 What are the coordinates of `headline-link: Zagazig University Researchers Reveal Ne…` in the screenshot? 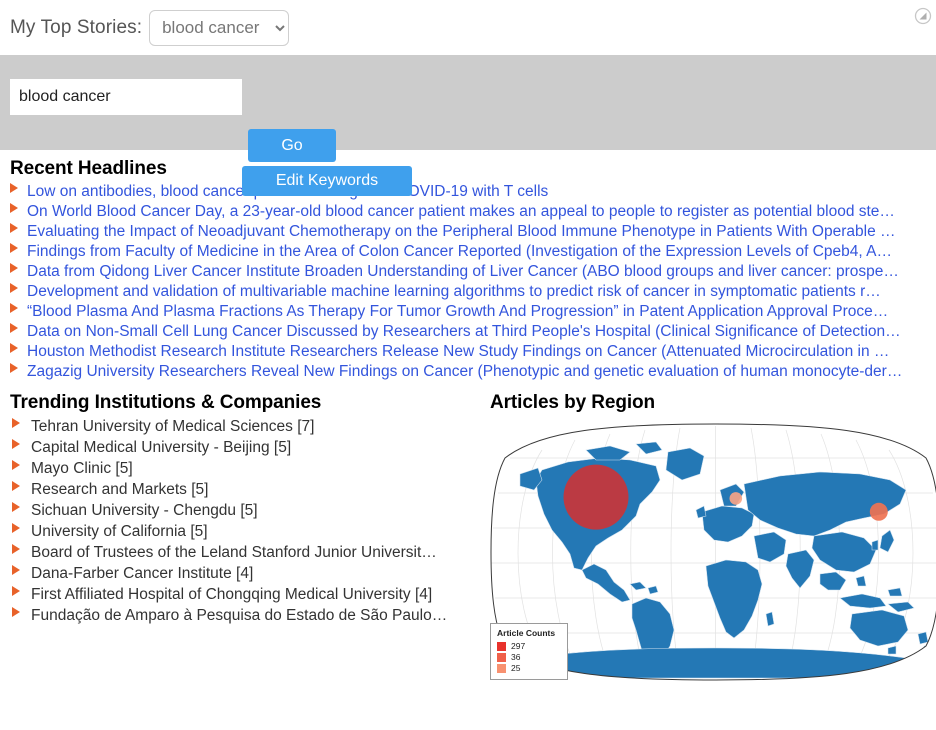 It's located at (464, 372).